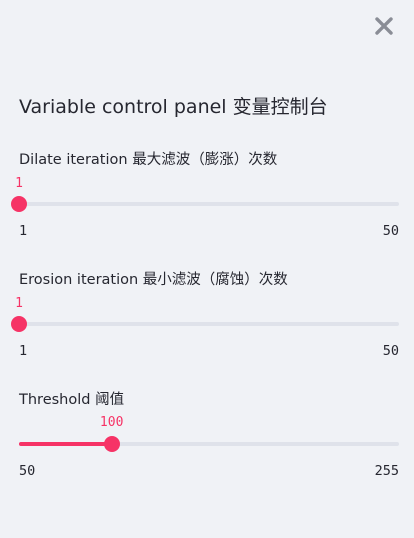 Image resolution: width=414 pixels, height=538 pixels. What do you see at coordinates (19, 183) in the screenshot?
I see `dilate-slider-value: 1` at bounding box center [19, 183].